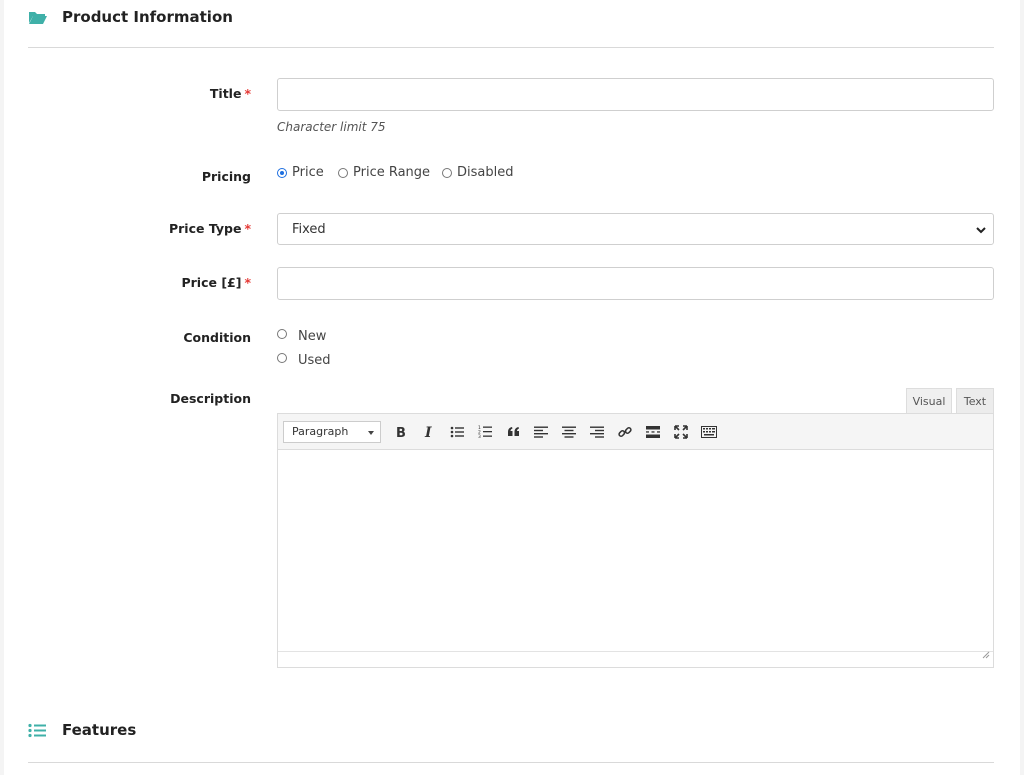  What do you see at coordinates (309, 229) in the screenshot?
I see `select-value: Fixed` at bounding box center [309, 229].